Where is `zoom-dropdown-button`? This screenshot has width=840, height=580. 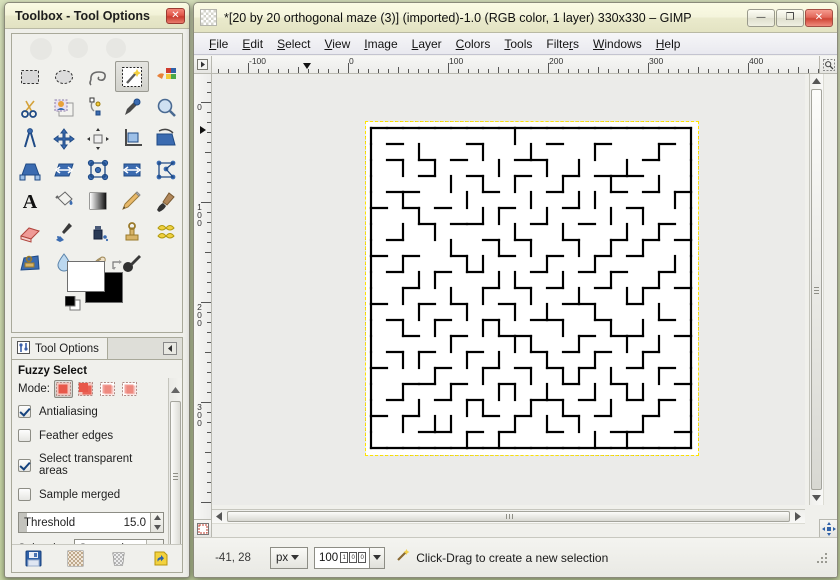 zoom-dropdown-button is located at coordinates (377, 557).